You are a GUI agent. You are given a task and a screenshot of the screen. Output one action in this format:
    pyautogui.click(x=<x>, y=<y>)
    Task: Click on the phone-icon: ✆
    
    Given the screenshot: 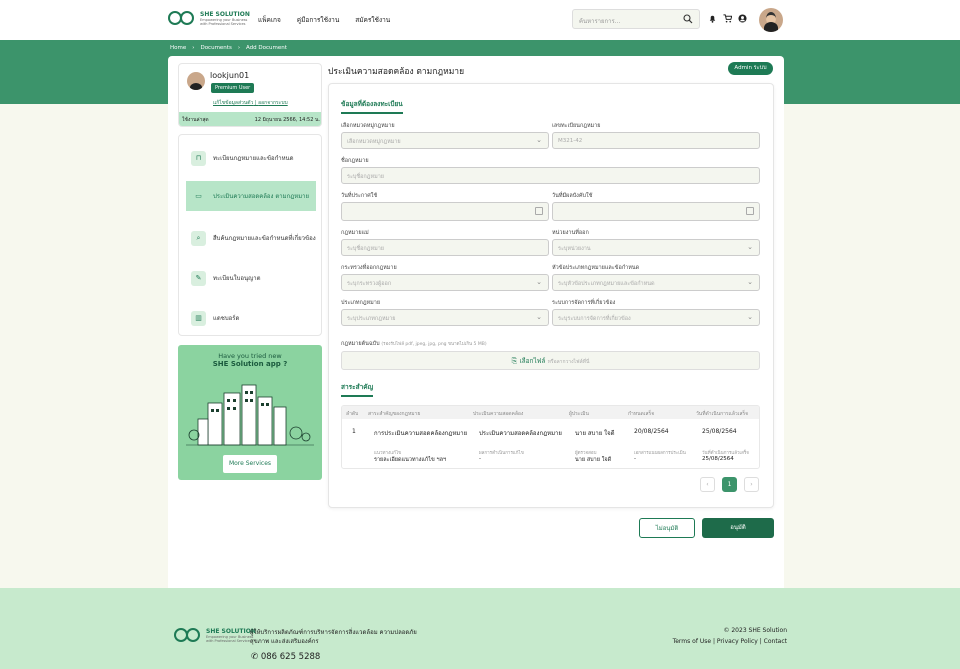 What is the action you would take?
    pyautogui.click(x=255, y=657)
    